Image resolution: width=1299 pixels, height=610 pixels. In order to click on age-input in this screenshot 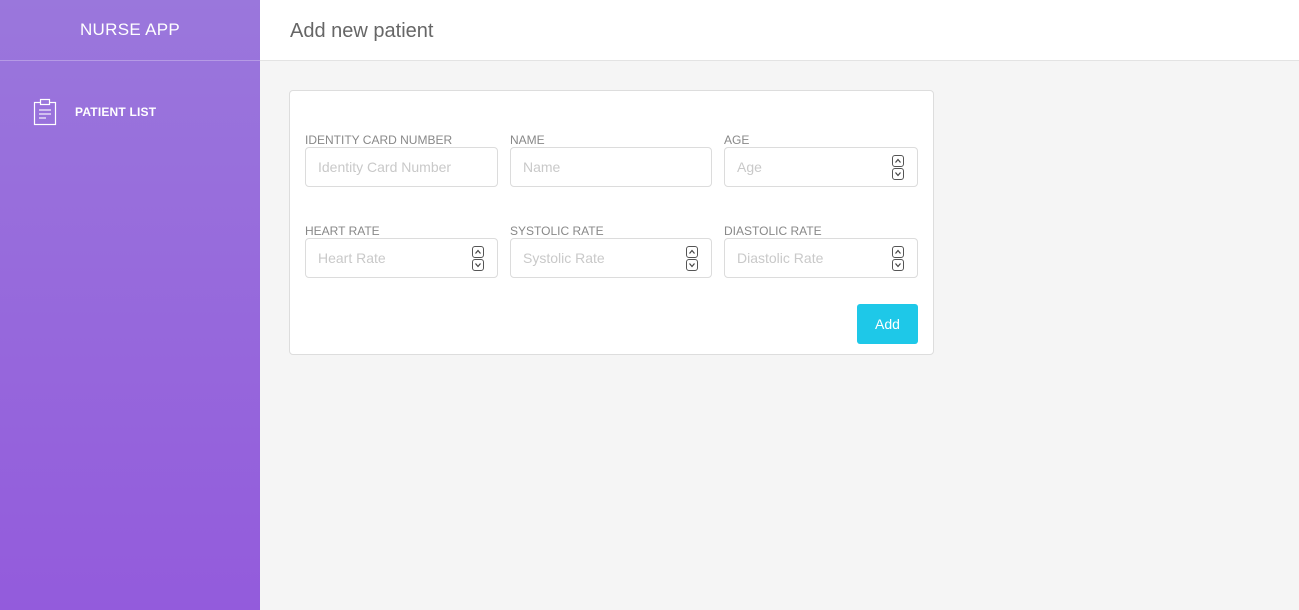, I will do `click(821, 167)`.